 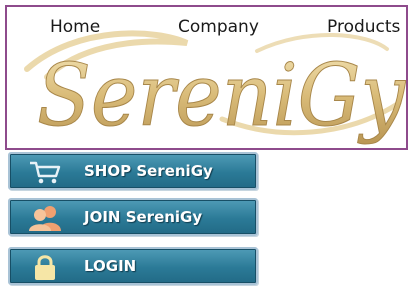 I want to click on join-button-label: JOIN SereniGy, so click(x=143, y=217).